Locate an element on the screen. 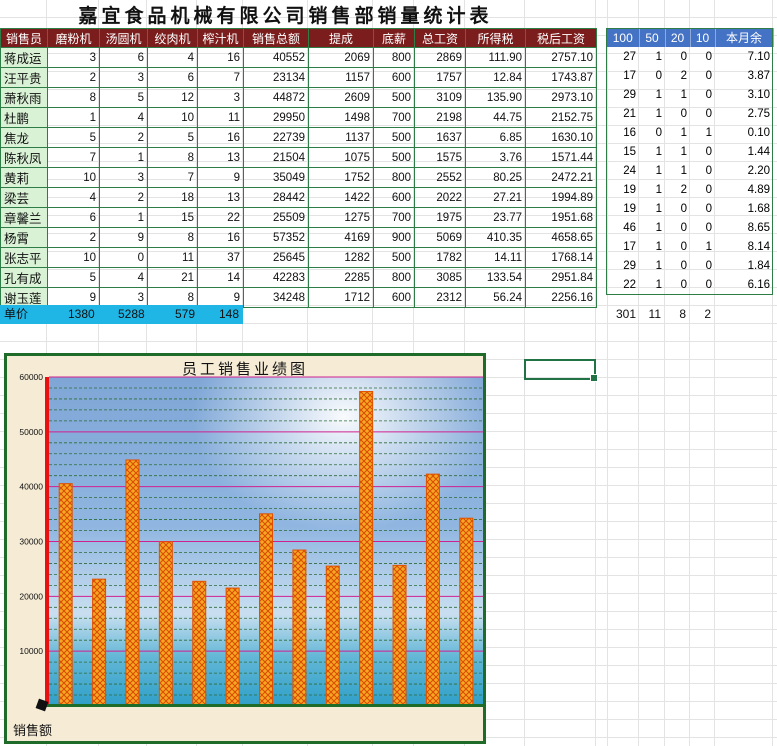 The width and height of the screenshot is (777, 746). unit-price-cell: 579 is located at coordinates (185, 314).